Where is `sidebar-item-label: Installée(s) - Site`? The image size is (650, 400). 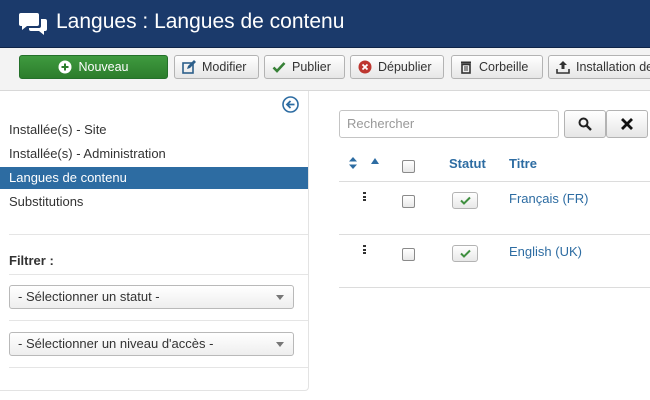
sidebar-item-label: Installée(s) - Site is located at coordinates (58, 129).